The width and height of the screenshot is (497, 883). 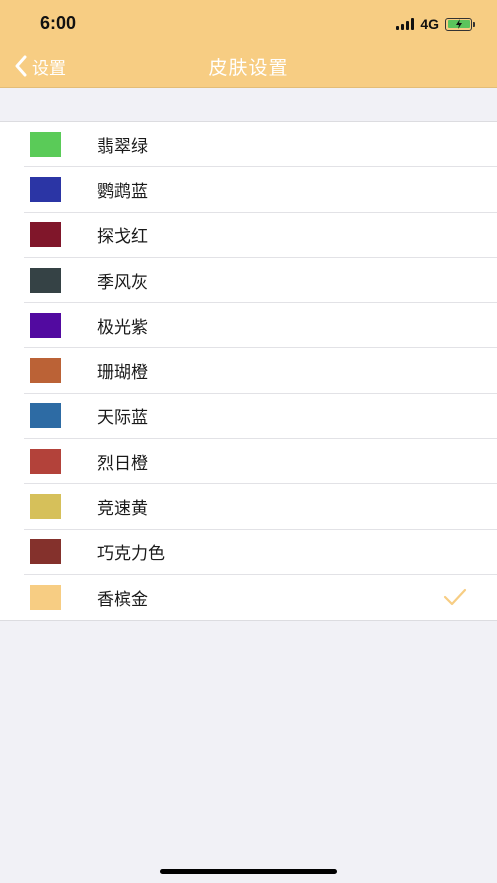 I want to click on status-time: 6:00, so click(x=58, y=23).